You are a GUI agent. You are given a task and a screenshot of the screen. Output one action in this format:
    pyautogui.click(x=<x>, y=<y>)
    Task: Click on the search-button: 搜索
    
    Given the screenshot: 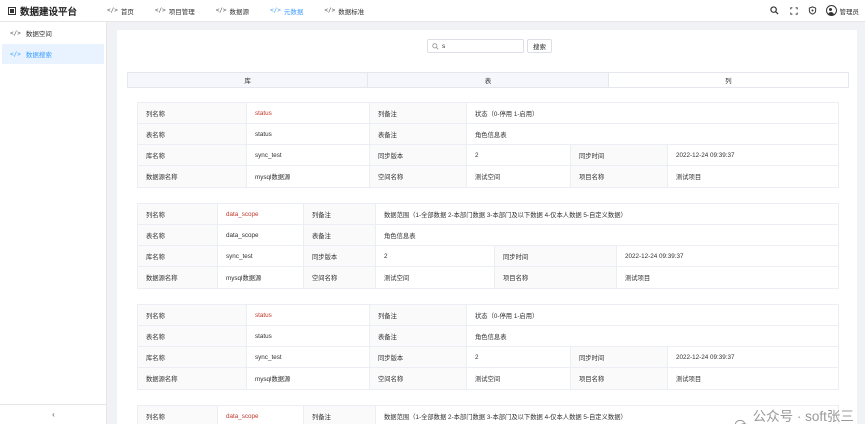 What is the action you would take?
    pyautogui.click(x=539, y=46)
    